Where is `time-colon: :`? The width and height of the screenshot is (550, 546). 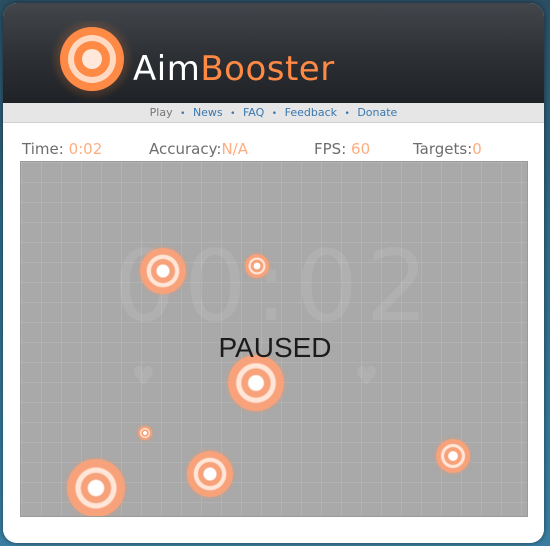
time-colon: : is located at coordinates (61, 149).